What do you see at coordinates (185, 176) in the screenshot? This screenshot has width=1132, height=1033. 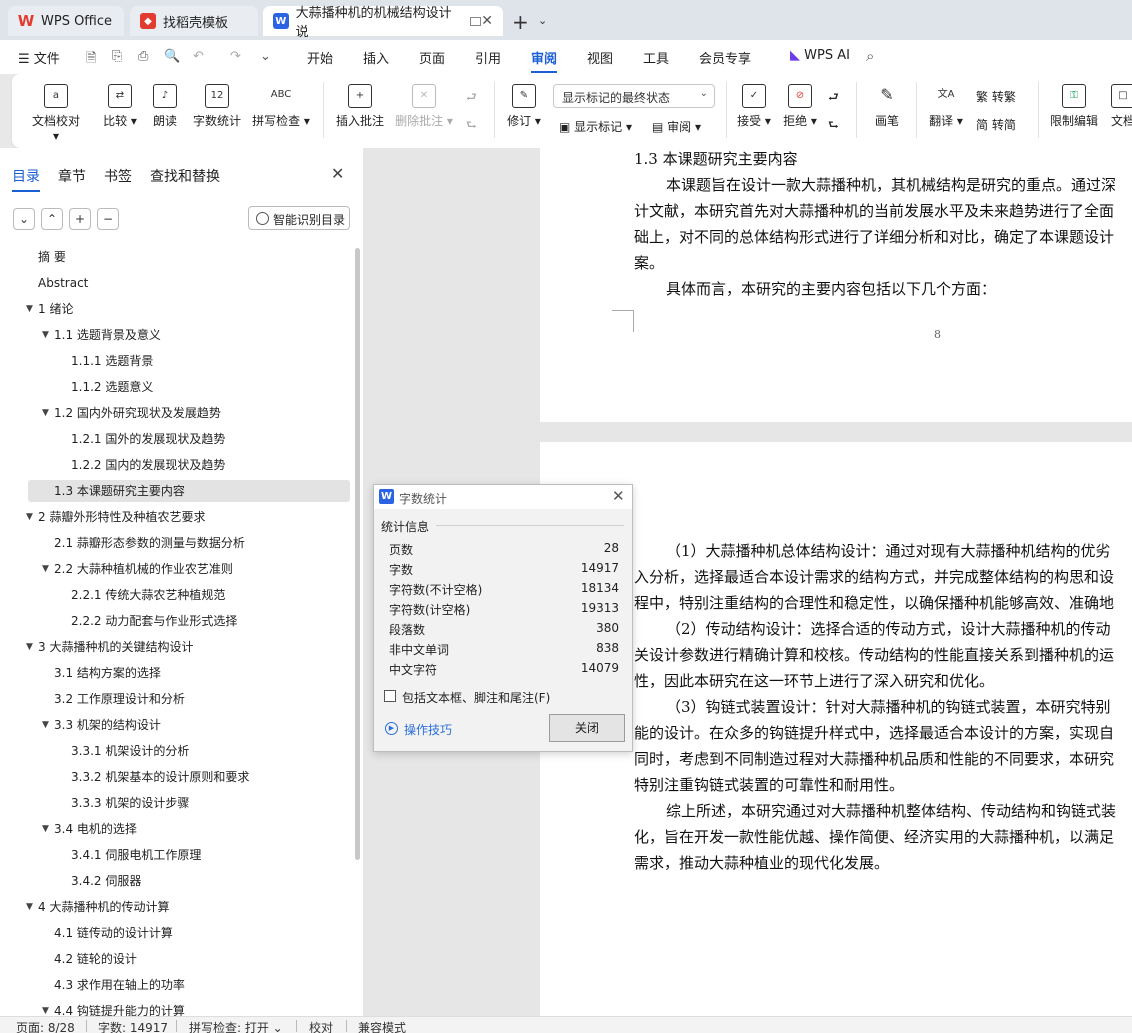 I see `nav-tab-find-replace: 查找和替换` at bounding box center [185, 176].